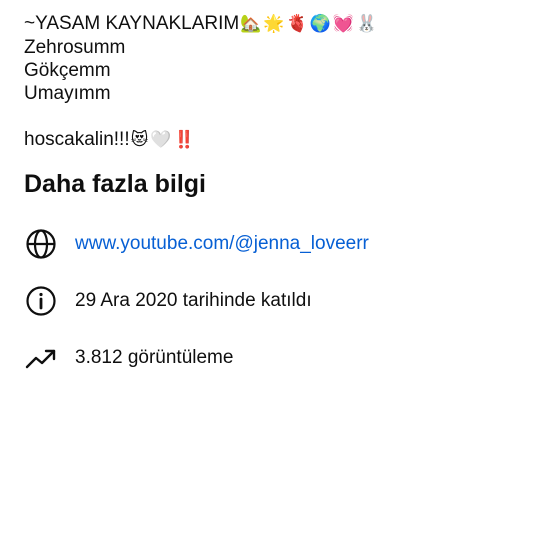 This screenshot has width=560, height=560. Describe the element at coordinates (75, 47) in the screenshot. I see `description-line-text: Zehrosumm` at that location.